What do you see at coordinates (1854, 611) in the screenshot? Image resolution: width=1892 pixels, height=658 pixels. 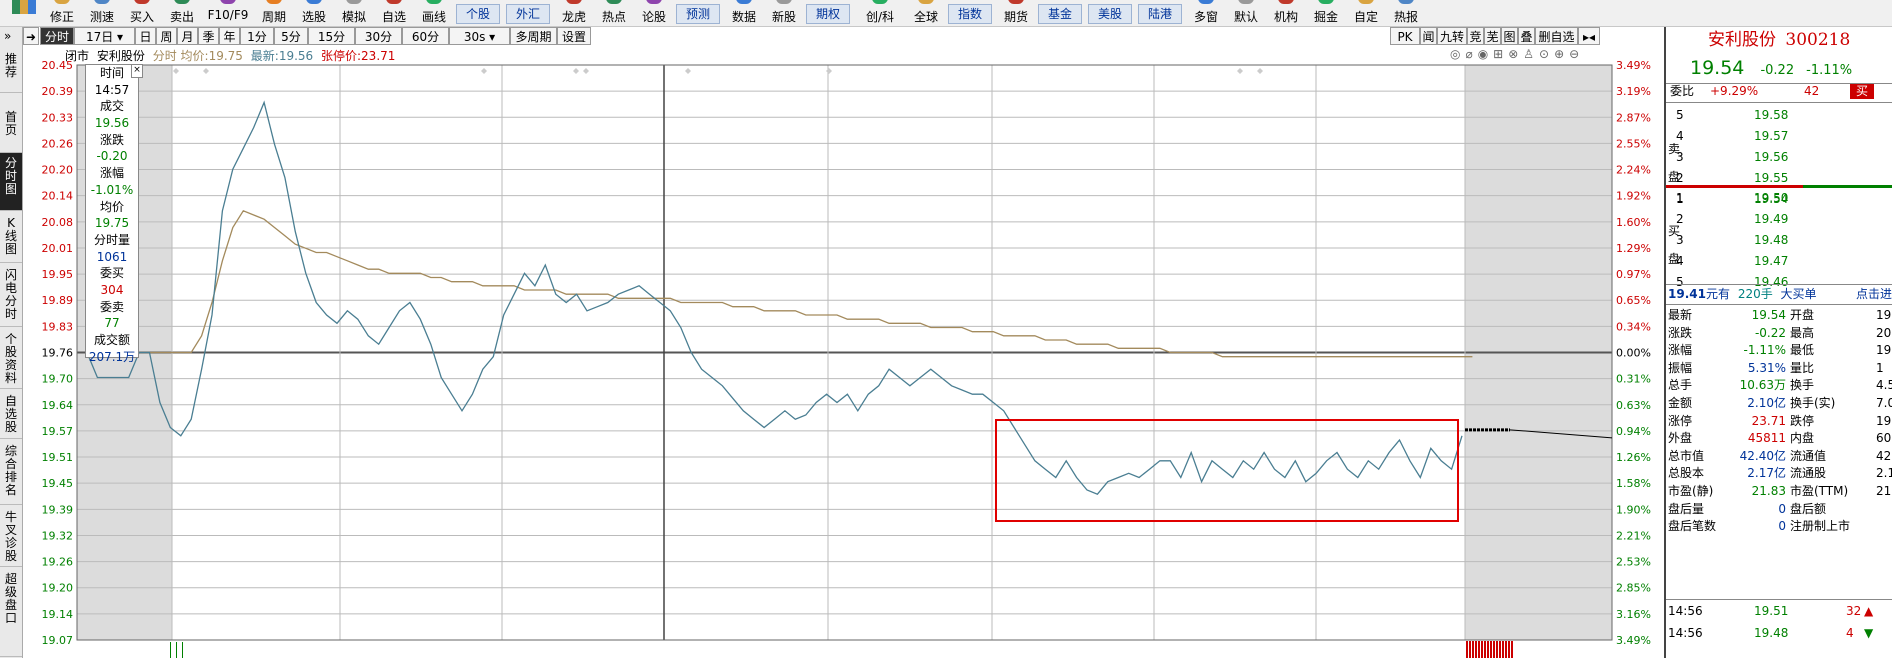 I see `tick-cell: 32` at bounding box center [1854, 611].